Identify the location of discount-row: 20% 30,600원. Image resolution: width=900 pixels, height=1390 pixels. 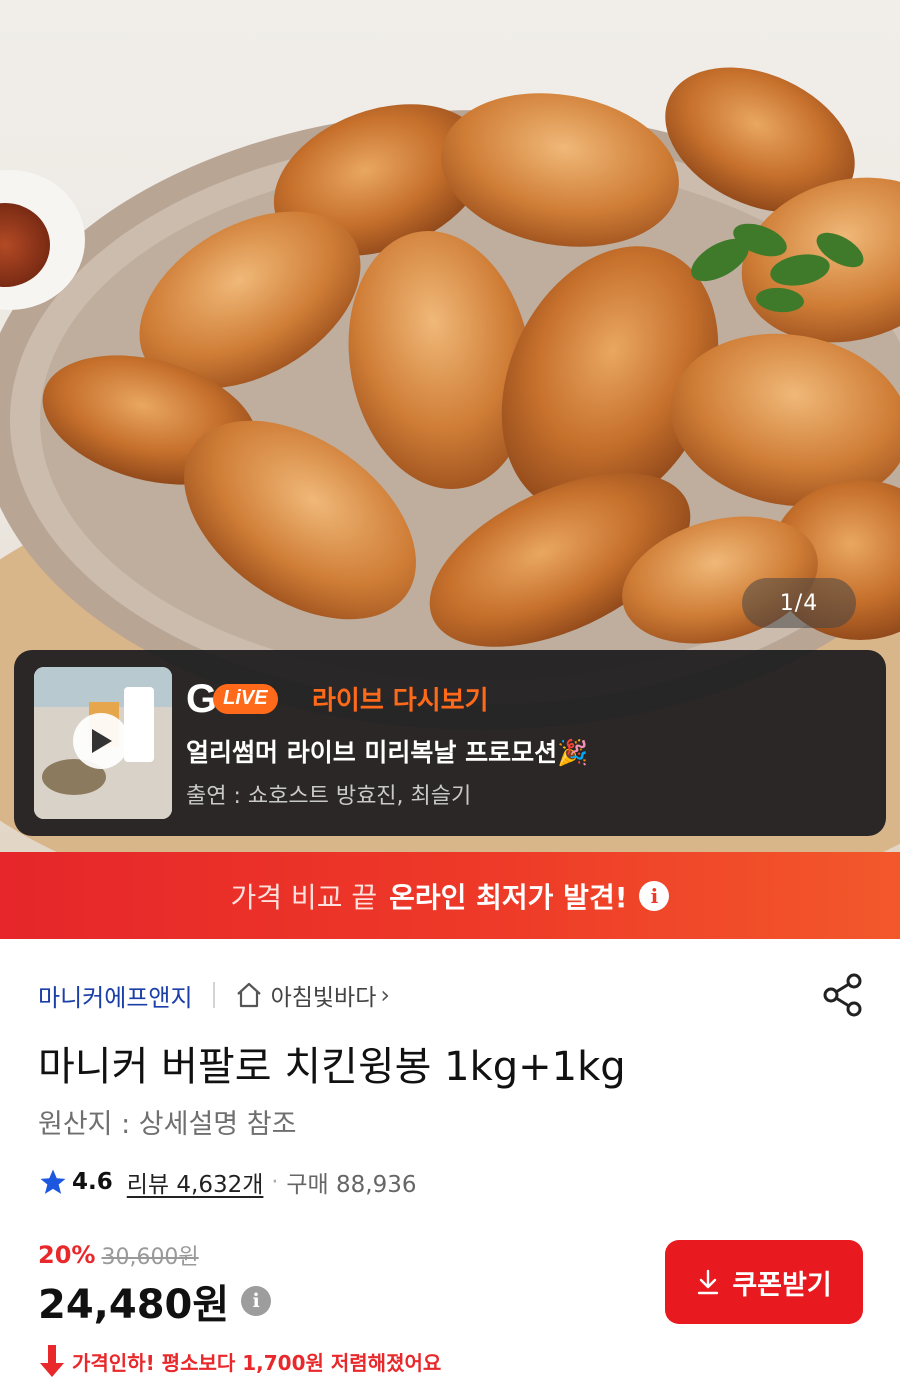
(118, 1255).